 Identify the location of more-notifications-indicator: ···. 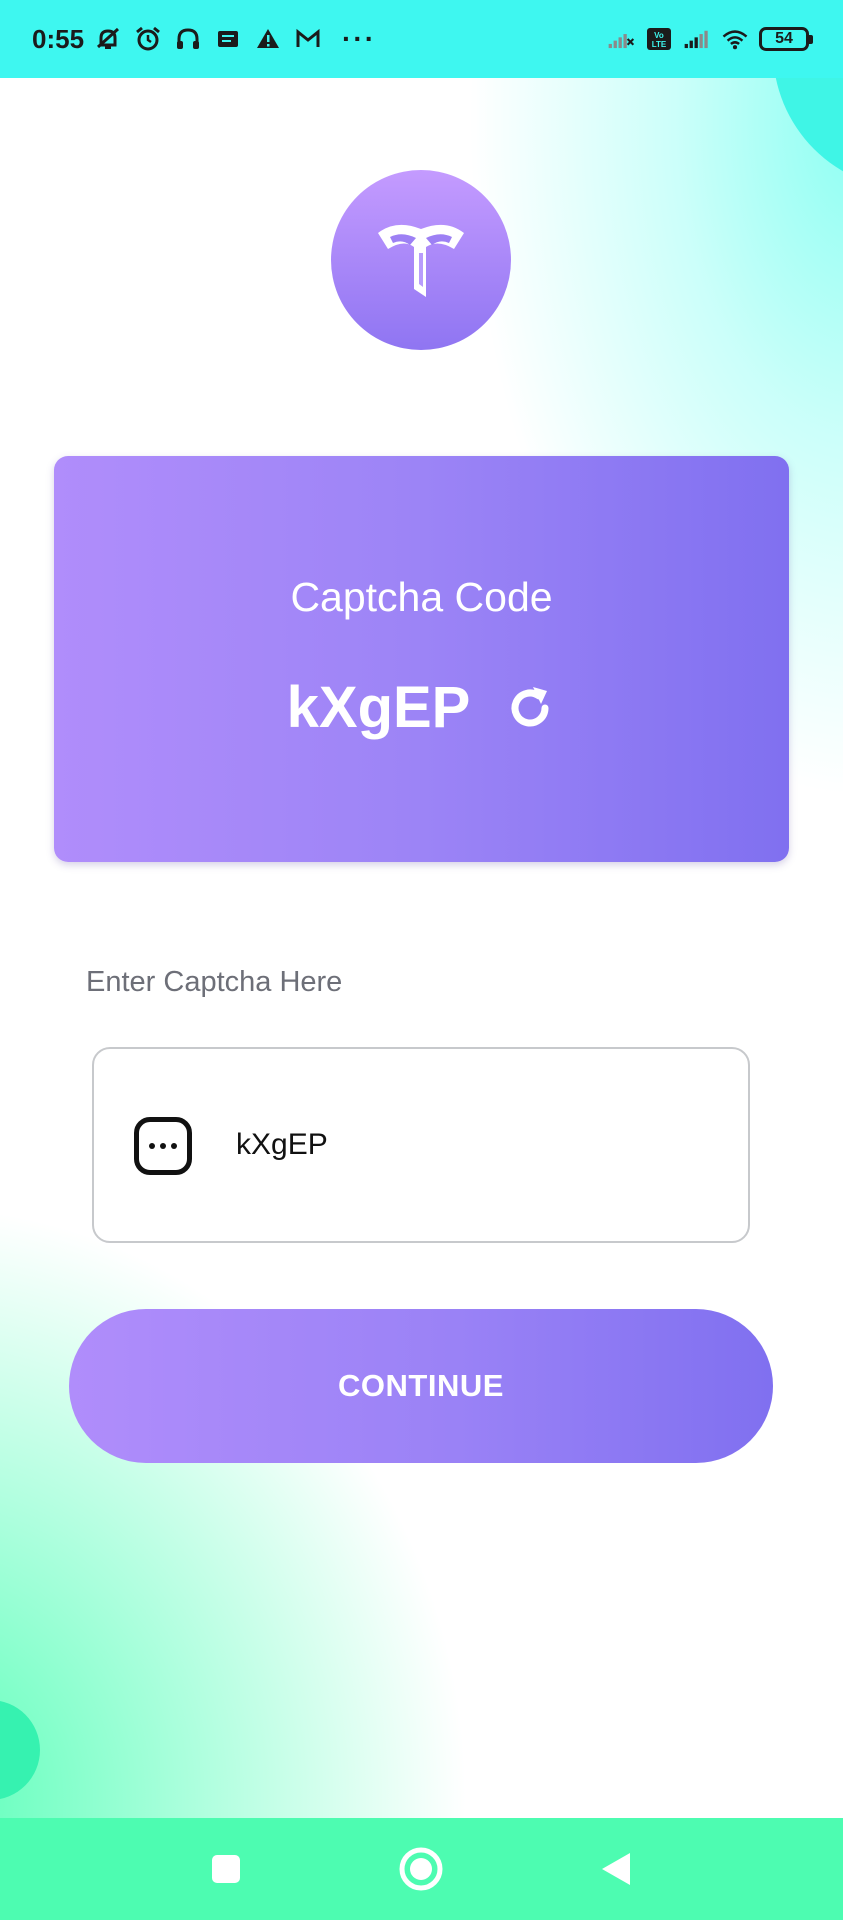
(359, 38).